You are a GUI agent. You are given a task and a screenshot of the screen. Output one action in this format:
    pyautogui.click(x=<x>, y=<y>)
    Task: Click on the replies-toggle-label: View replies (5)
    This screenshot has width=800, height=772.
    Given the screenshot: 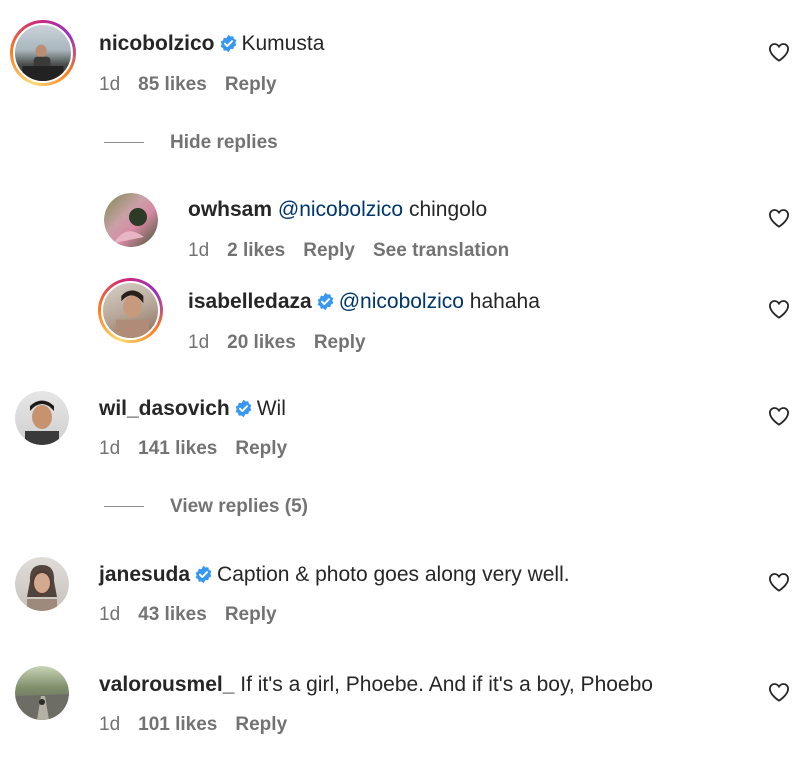 What is the action you would take?
    pyautogui.click(x=239, y=506)
    